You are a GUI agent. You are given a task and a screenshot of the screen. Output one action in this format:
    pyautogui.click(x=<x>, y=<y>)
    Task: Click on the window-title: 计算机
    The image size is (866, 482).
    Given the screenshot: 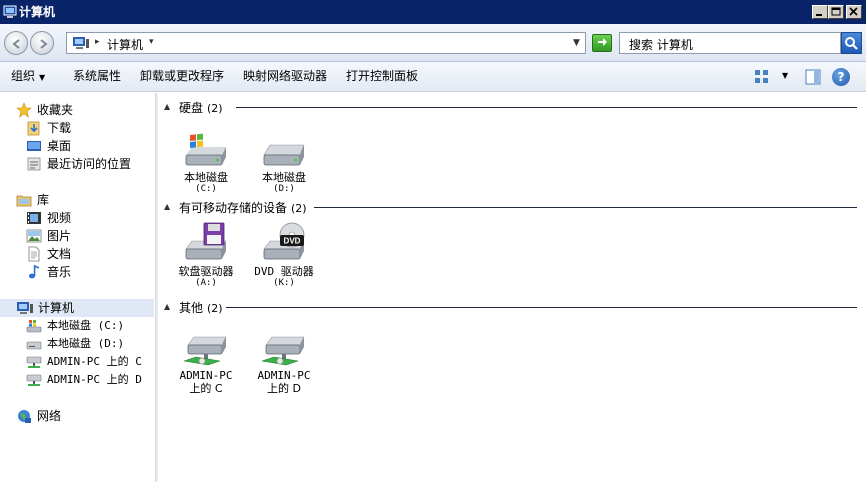 What is the action you would take?
    pyautogui.click(x=37, y=12)
    